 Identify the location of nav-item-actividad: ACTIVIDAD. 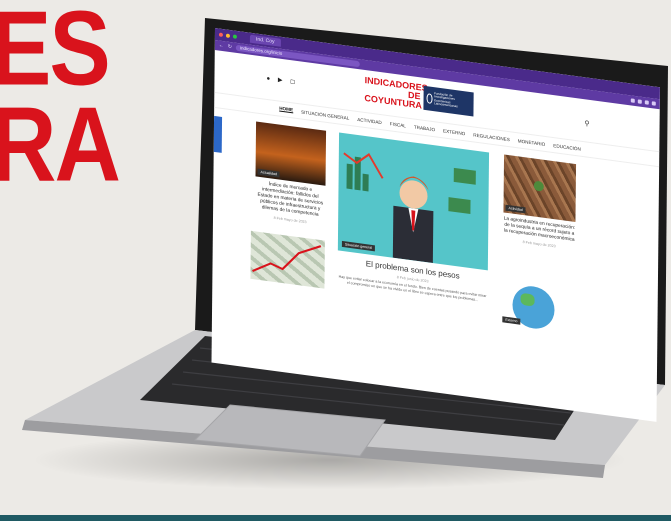
(369, 120).